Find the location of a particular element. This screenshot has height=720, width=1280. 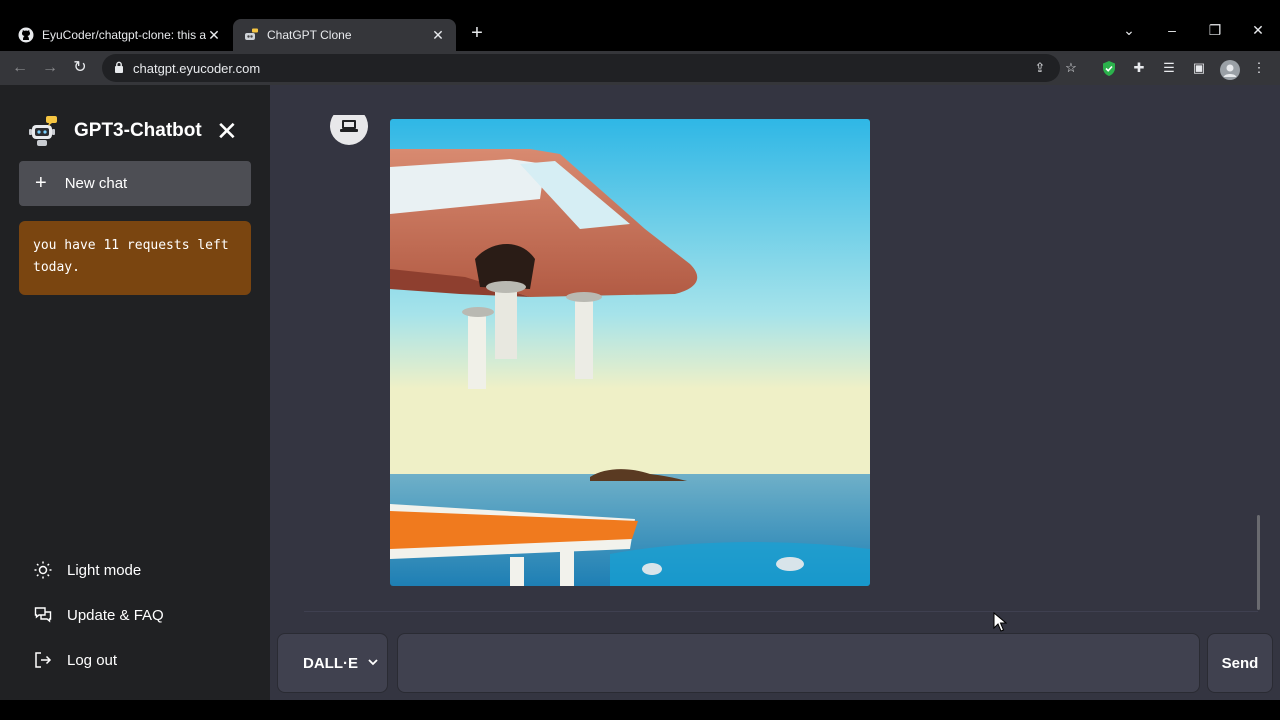

new-tab-icon: + is located at coordinates (477, 33).